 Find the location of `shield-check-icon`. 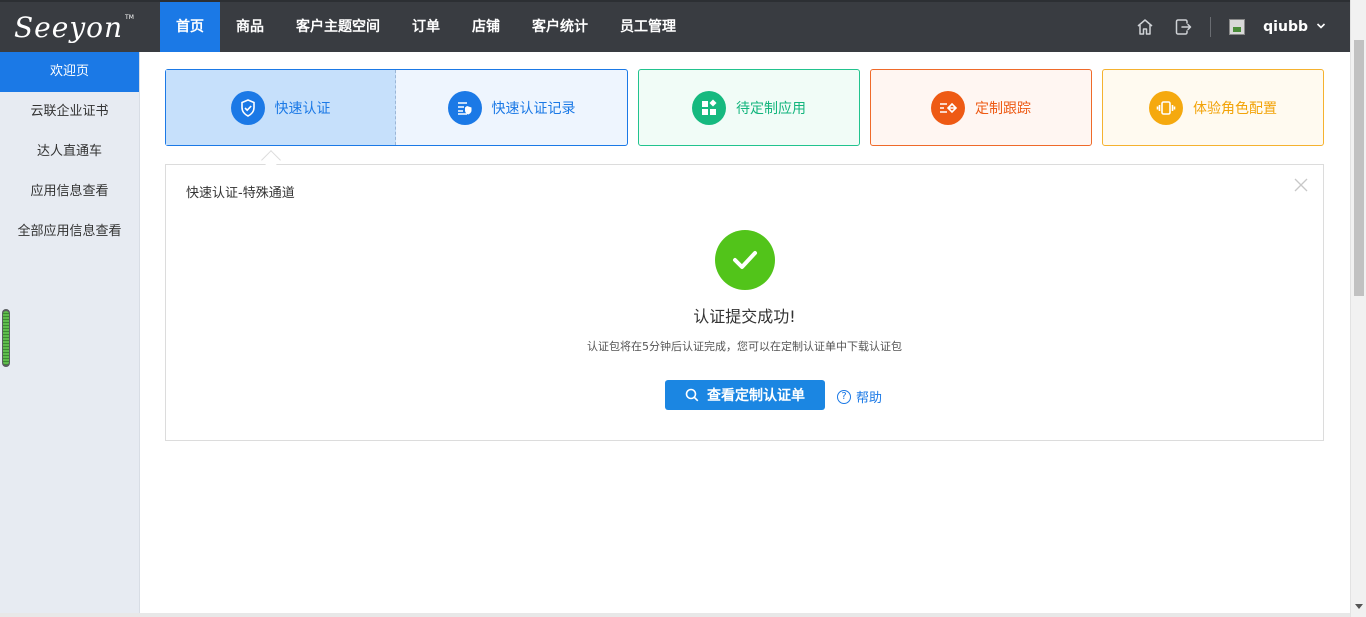

shield-check-icon is located at coordinates (247, 107).